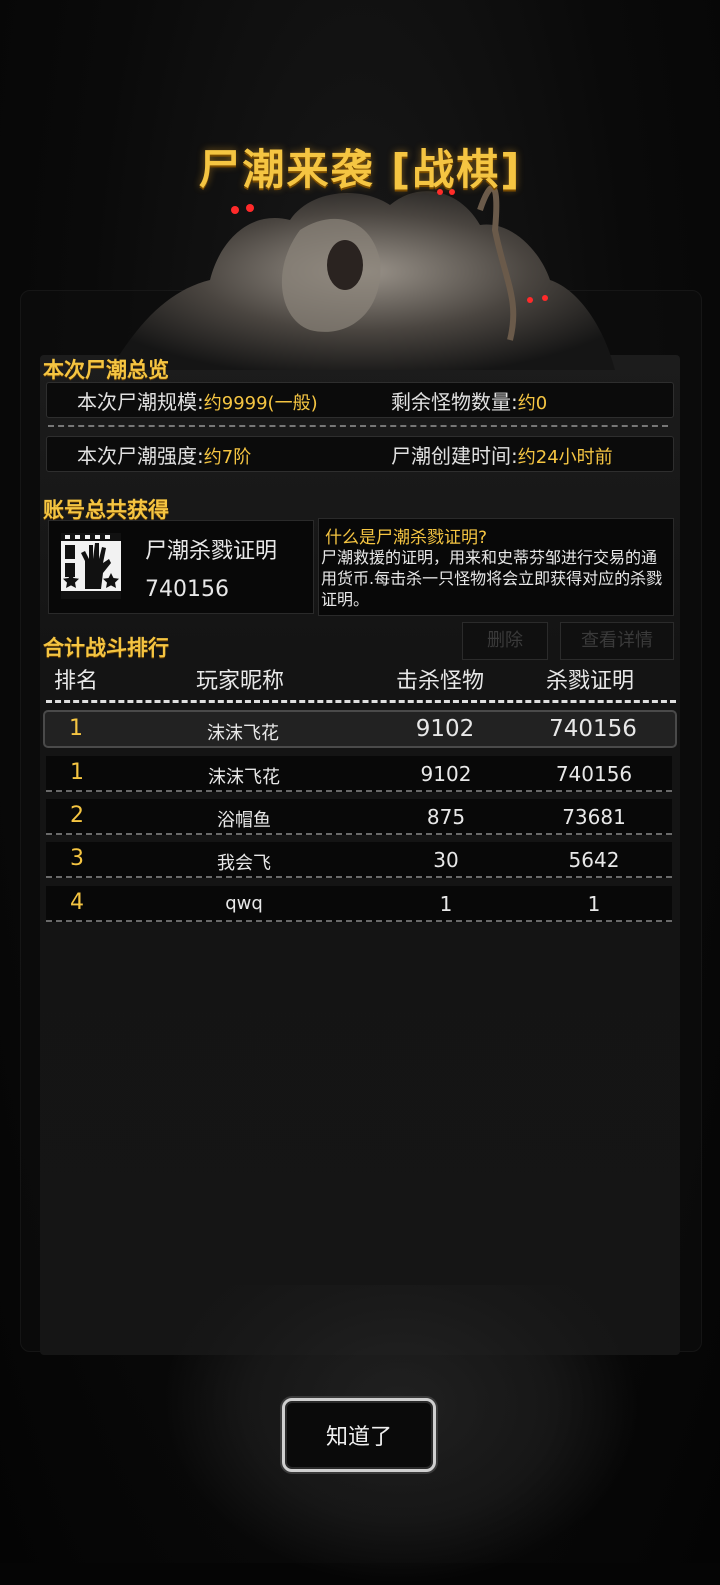 This screenshot has width=720, height=1585. What do you see at coordinates (140, 401) in the screenshot?
I see `scale-label-text: 本次尸潮规模:` at bounding box center [140, 401].